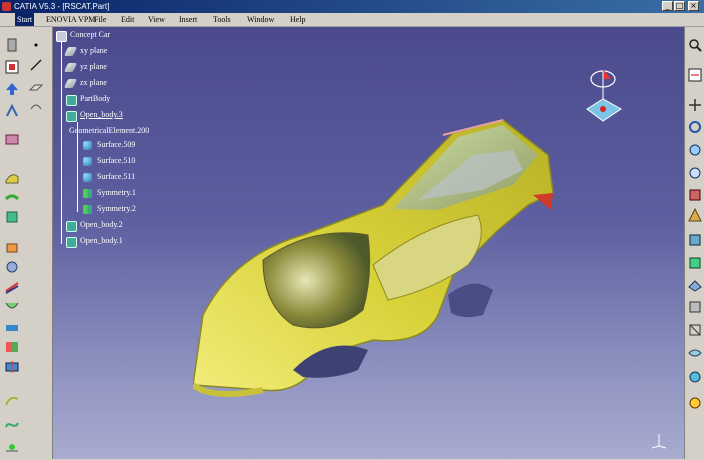 The width and height of the screenshot is (704, 460). I want to click on maximize-button: □, so click(679, 6).